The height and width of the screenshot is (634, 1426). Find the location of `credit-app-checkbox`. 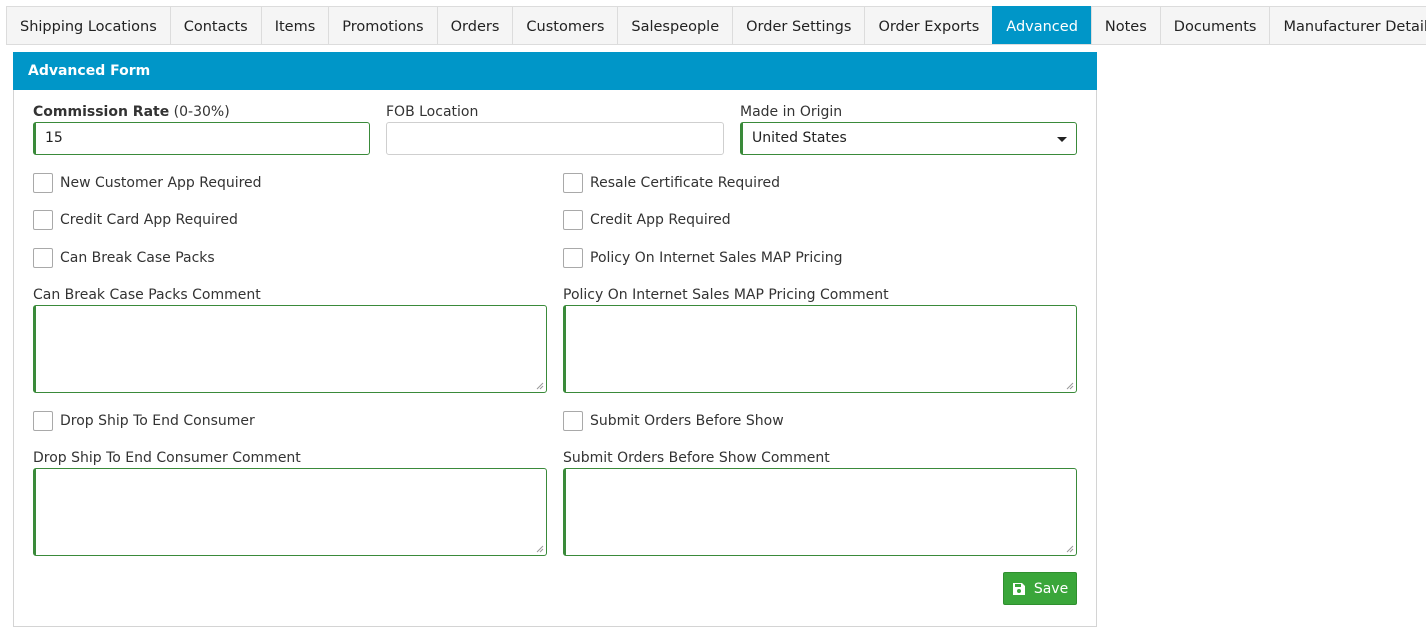

credit-app-checkbox is located at coordinates (573, 220).